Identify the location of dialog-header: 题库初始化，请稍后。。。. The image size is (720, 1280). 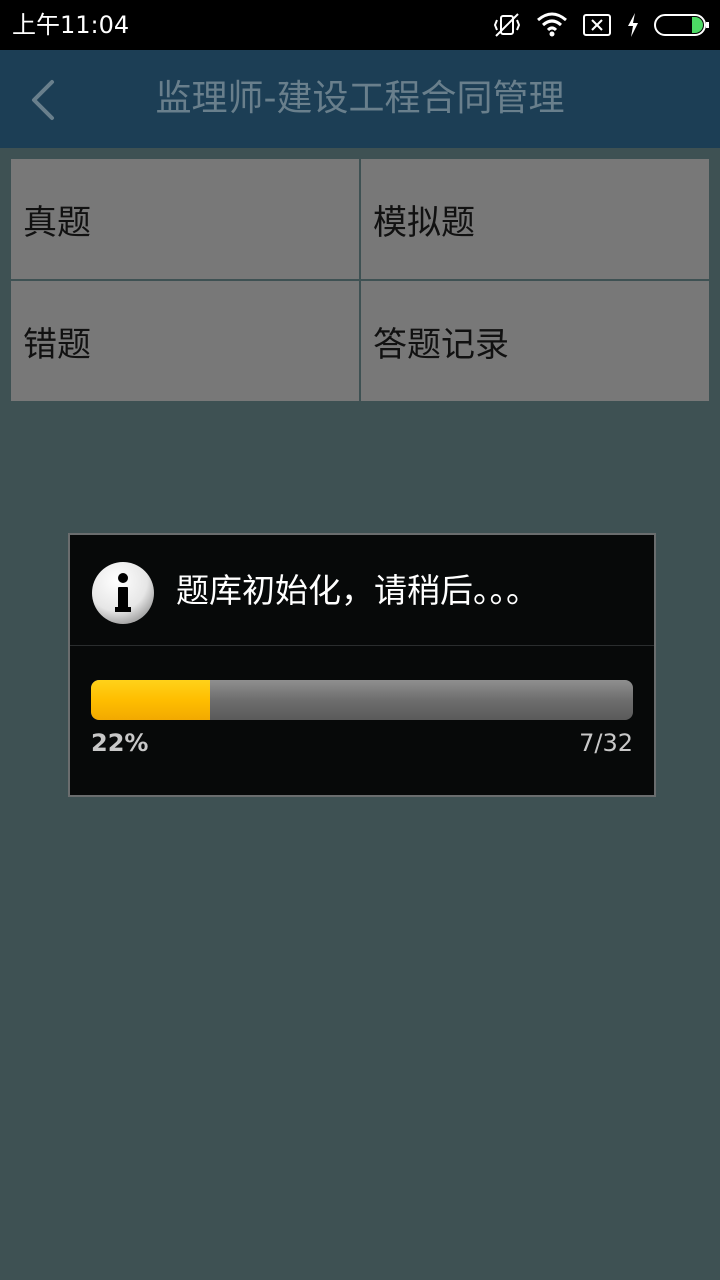
(362, 590).